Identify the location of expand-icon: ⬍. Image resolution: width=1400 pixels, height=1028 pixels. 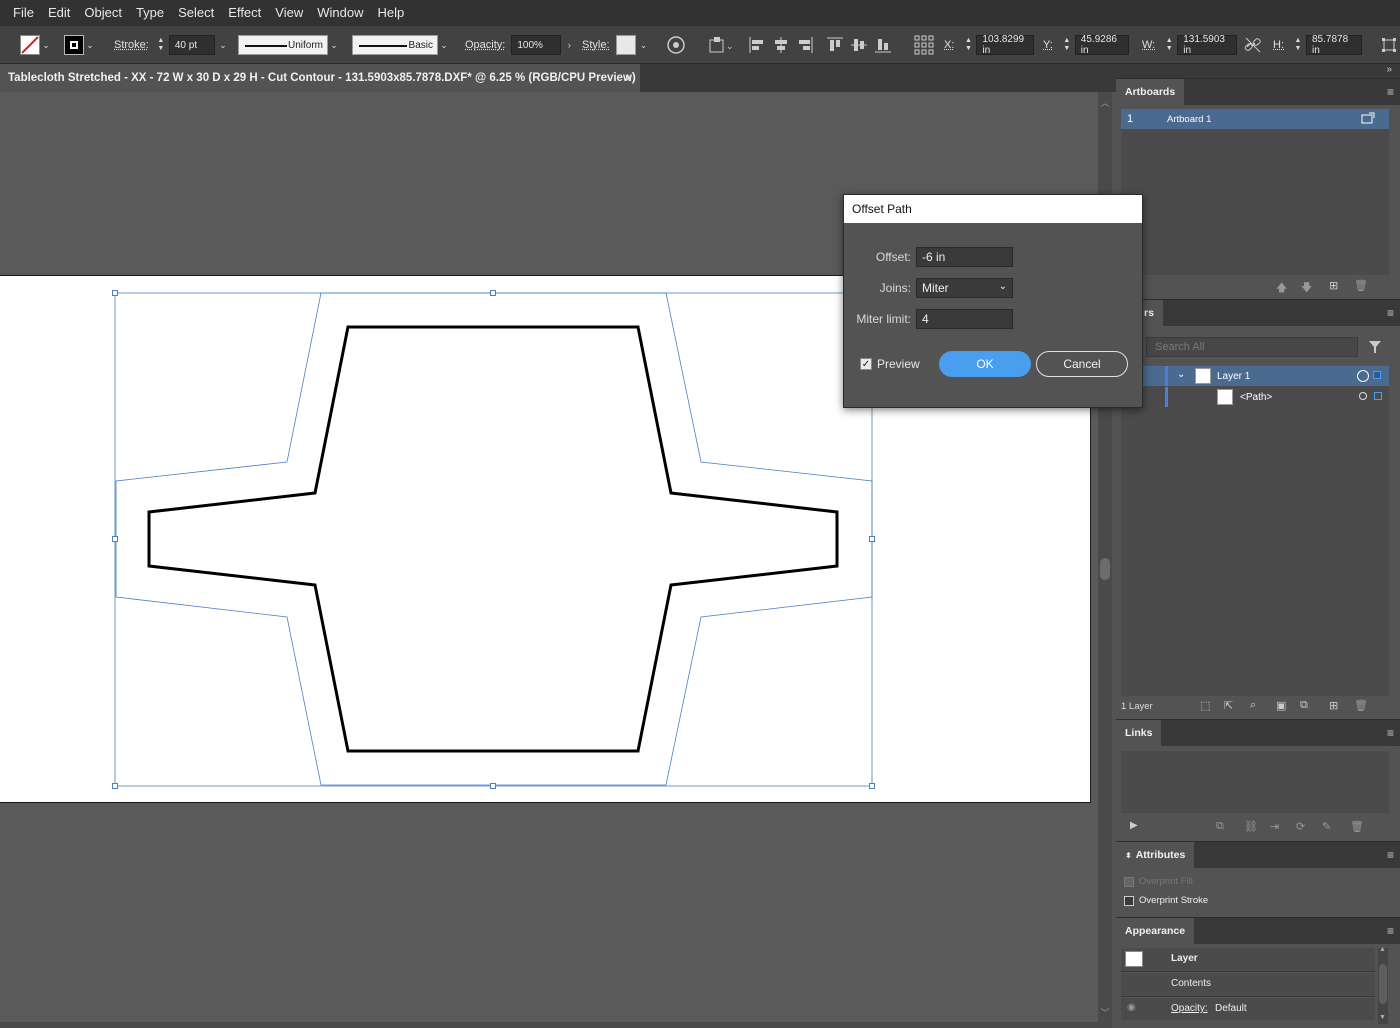
(1128, 855).